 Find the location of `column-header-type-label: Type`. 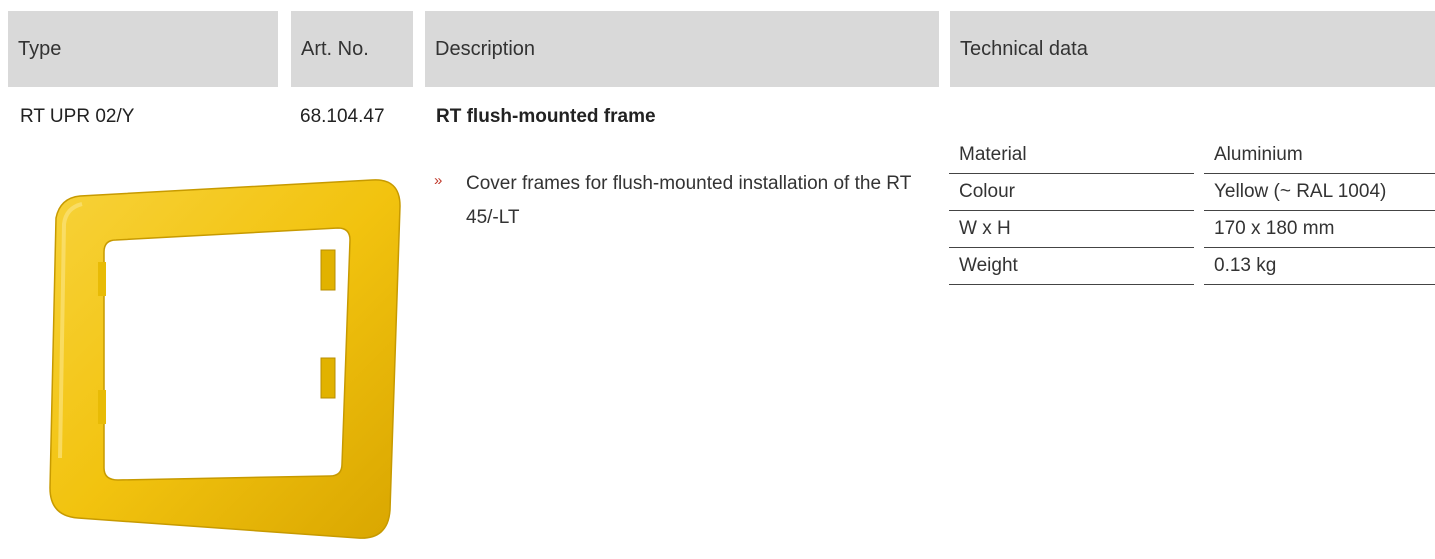

column-header-type-label: Type is located at coordinates (40, 48).